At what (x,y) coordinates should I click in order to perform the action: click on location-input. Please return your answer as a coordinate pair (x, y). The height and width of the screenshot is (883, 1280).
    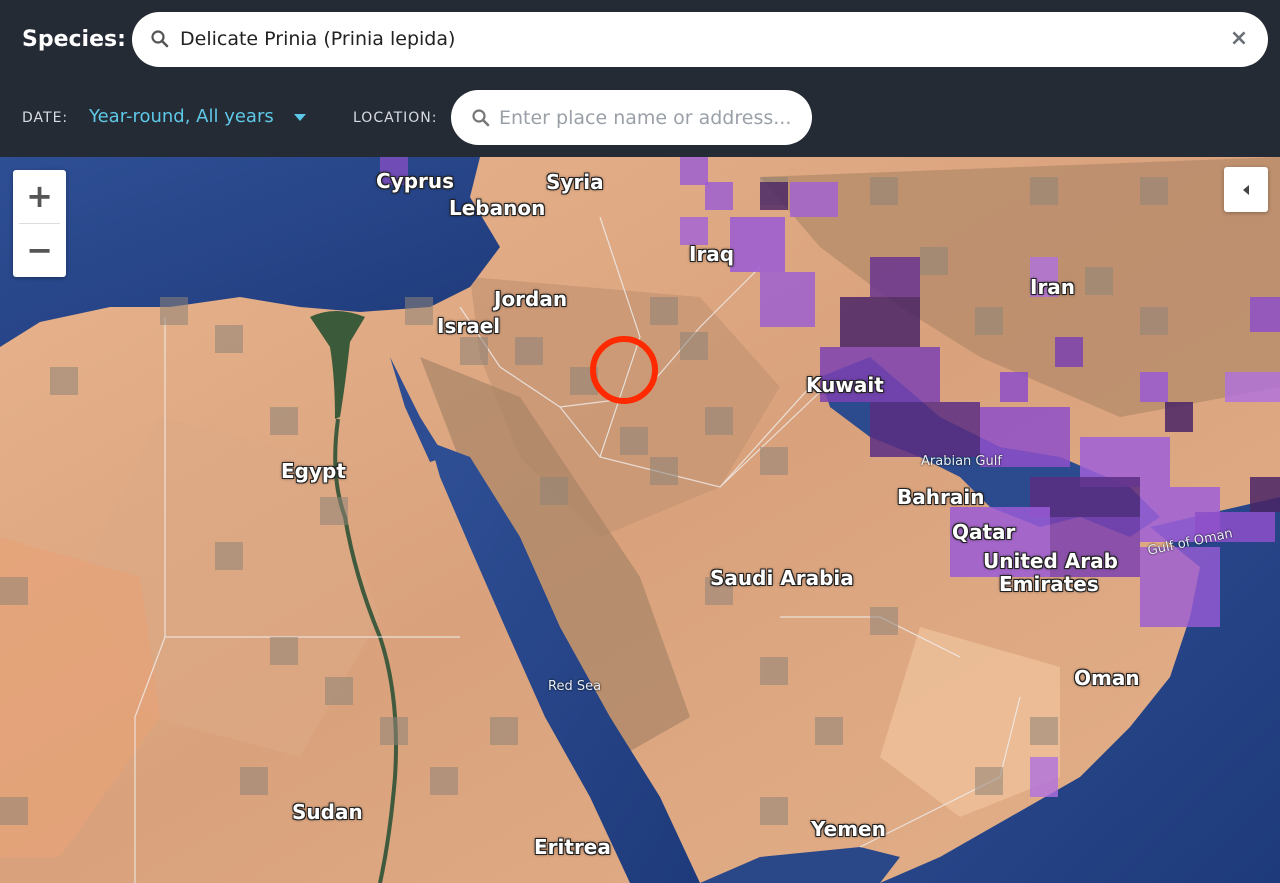
    Looking at the image, I should click on (651, 118).